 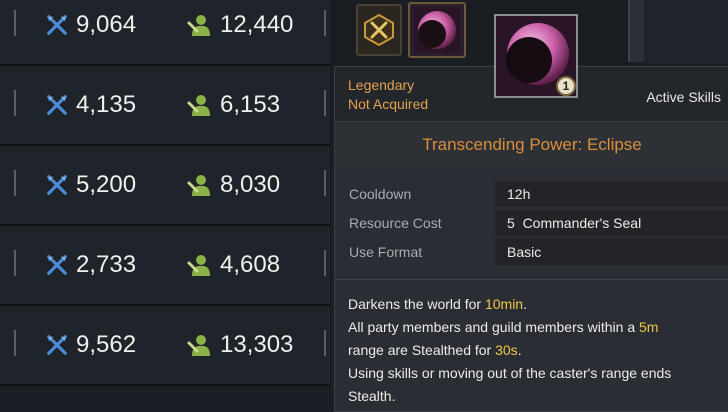 What do you see at coordinates (611, 252) in the screenshot?
I see `use-format-value: Basic` at bounding box center [611, 252].